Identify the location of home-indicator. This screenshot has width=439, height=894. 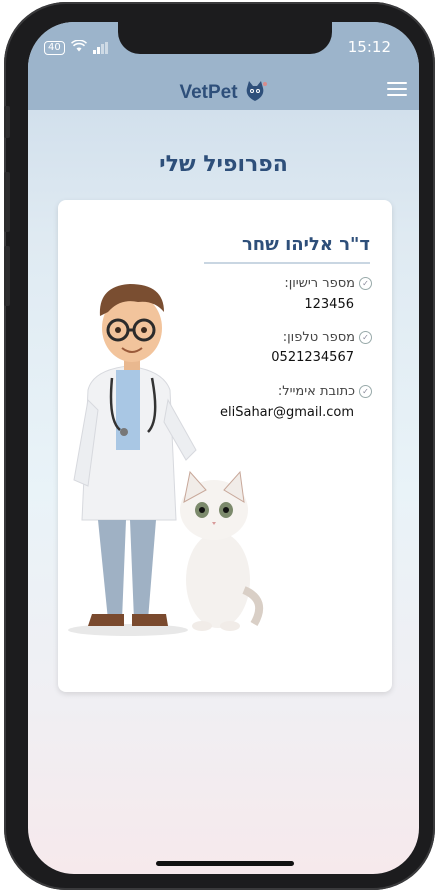
(225, 863).